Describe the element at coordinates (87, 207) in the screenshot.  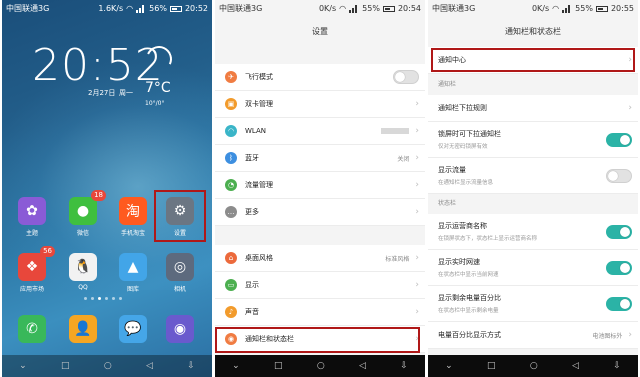
I see `wechat-icon: ● 18` at that location.